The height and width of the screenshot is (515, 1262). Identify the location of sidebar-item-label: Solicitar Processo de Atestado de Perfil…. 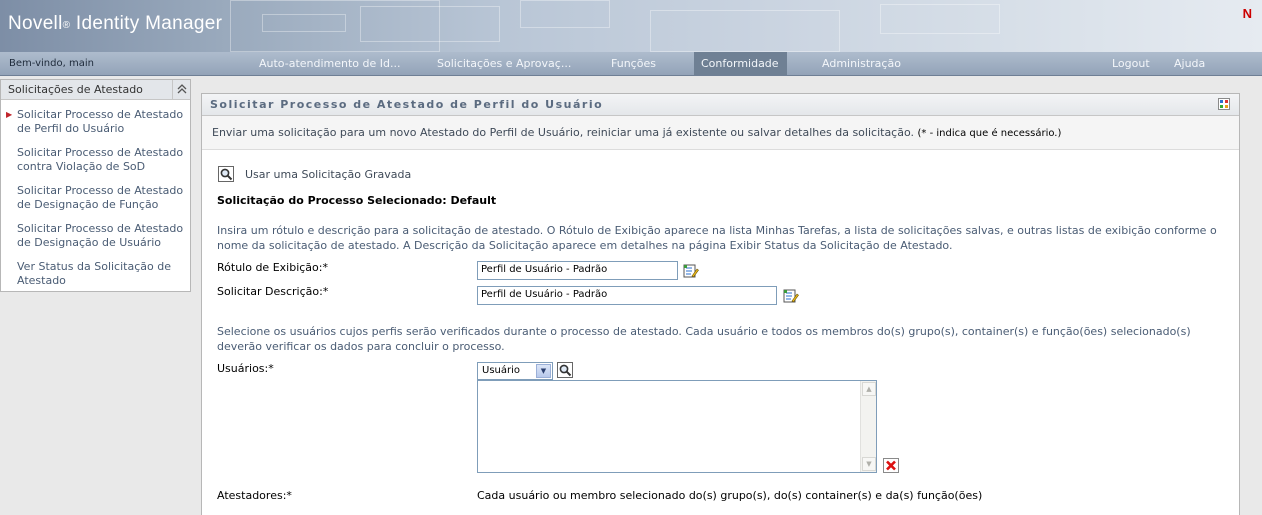
(100, 121).